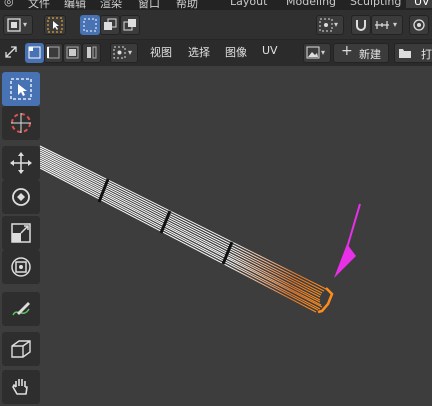 This screenshot has width=432, height=406. I want to click on uv-editor-icon, so click(14, 25).